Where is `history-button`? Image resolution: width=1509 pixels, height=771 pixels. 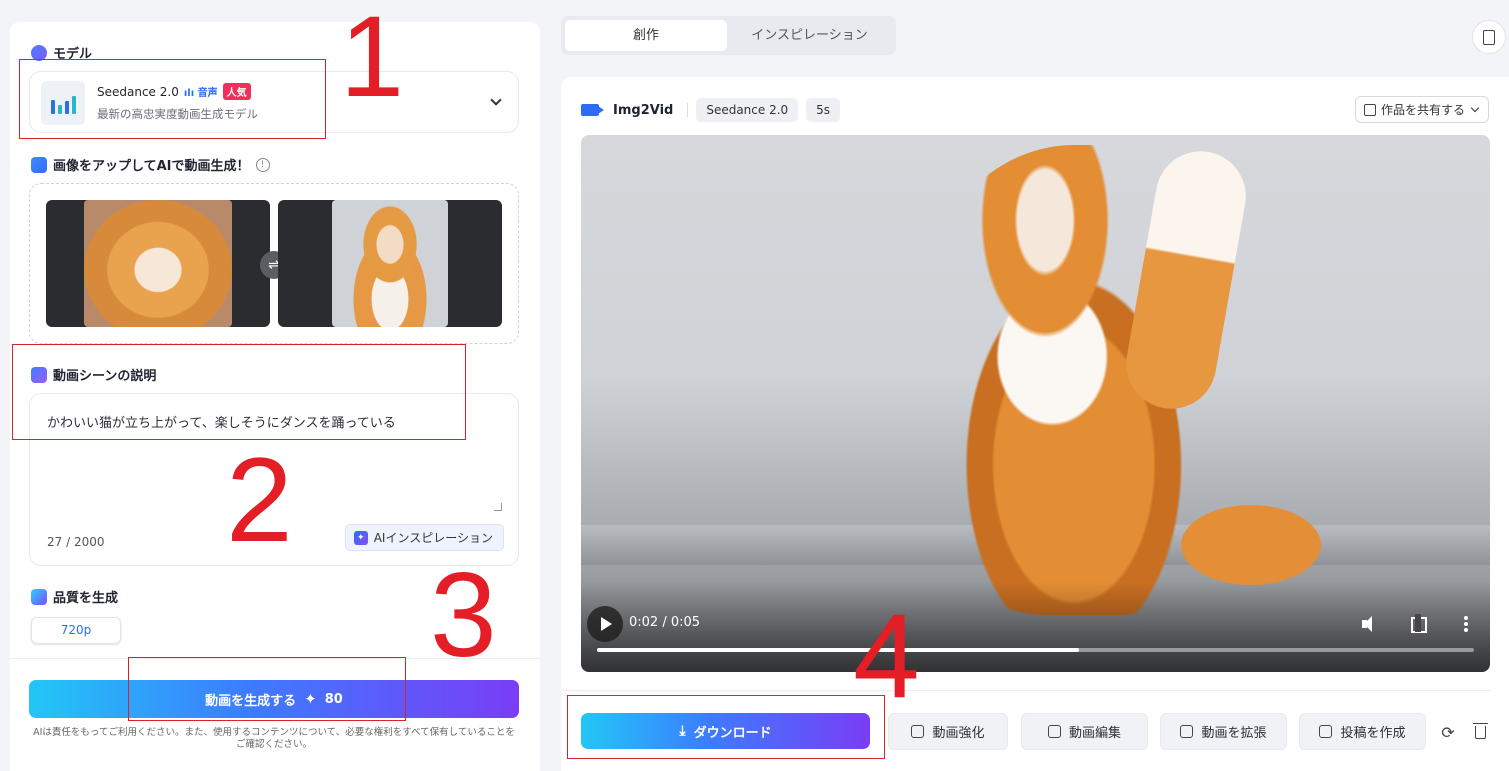
history-button is located at coordinates (1489, 37).